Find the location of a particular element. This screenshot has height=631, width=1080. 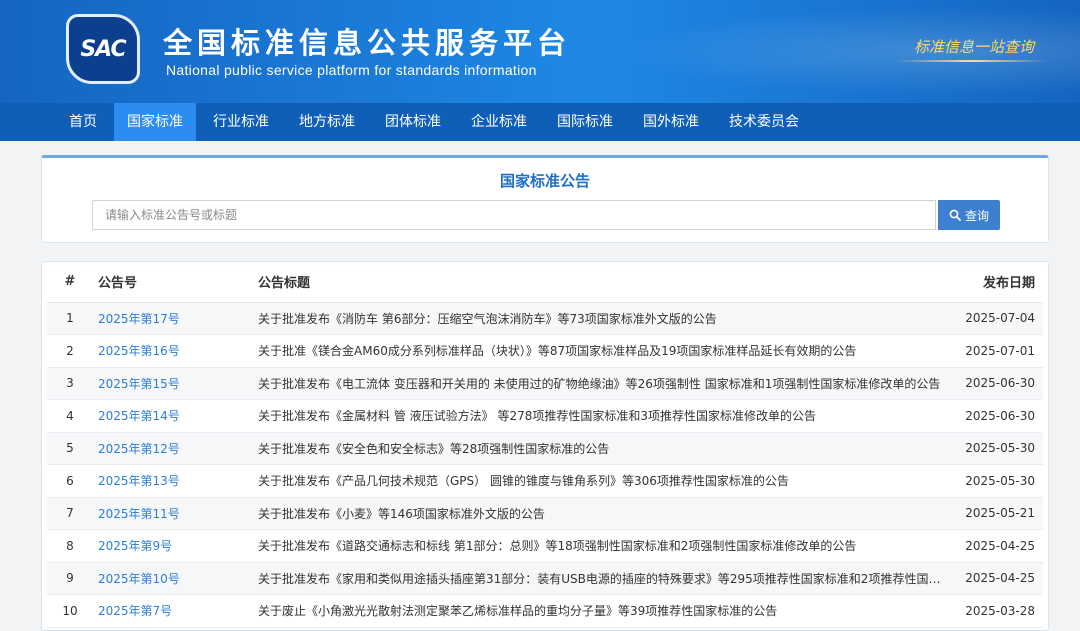

row-index: 9 is located at coordinates (70, 578).